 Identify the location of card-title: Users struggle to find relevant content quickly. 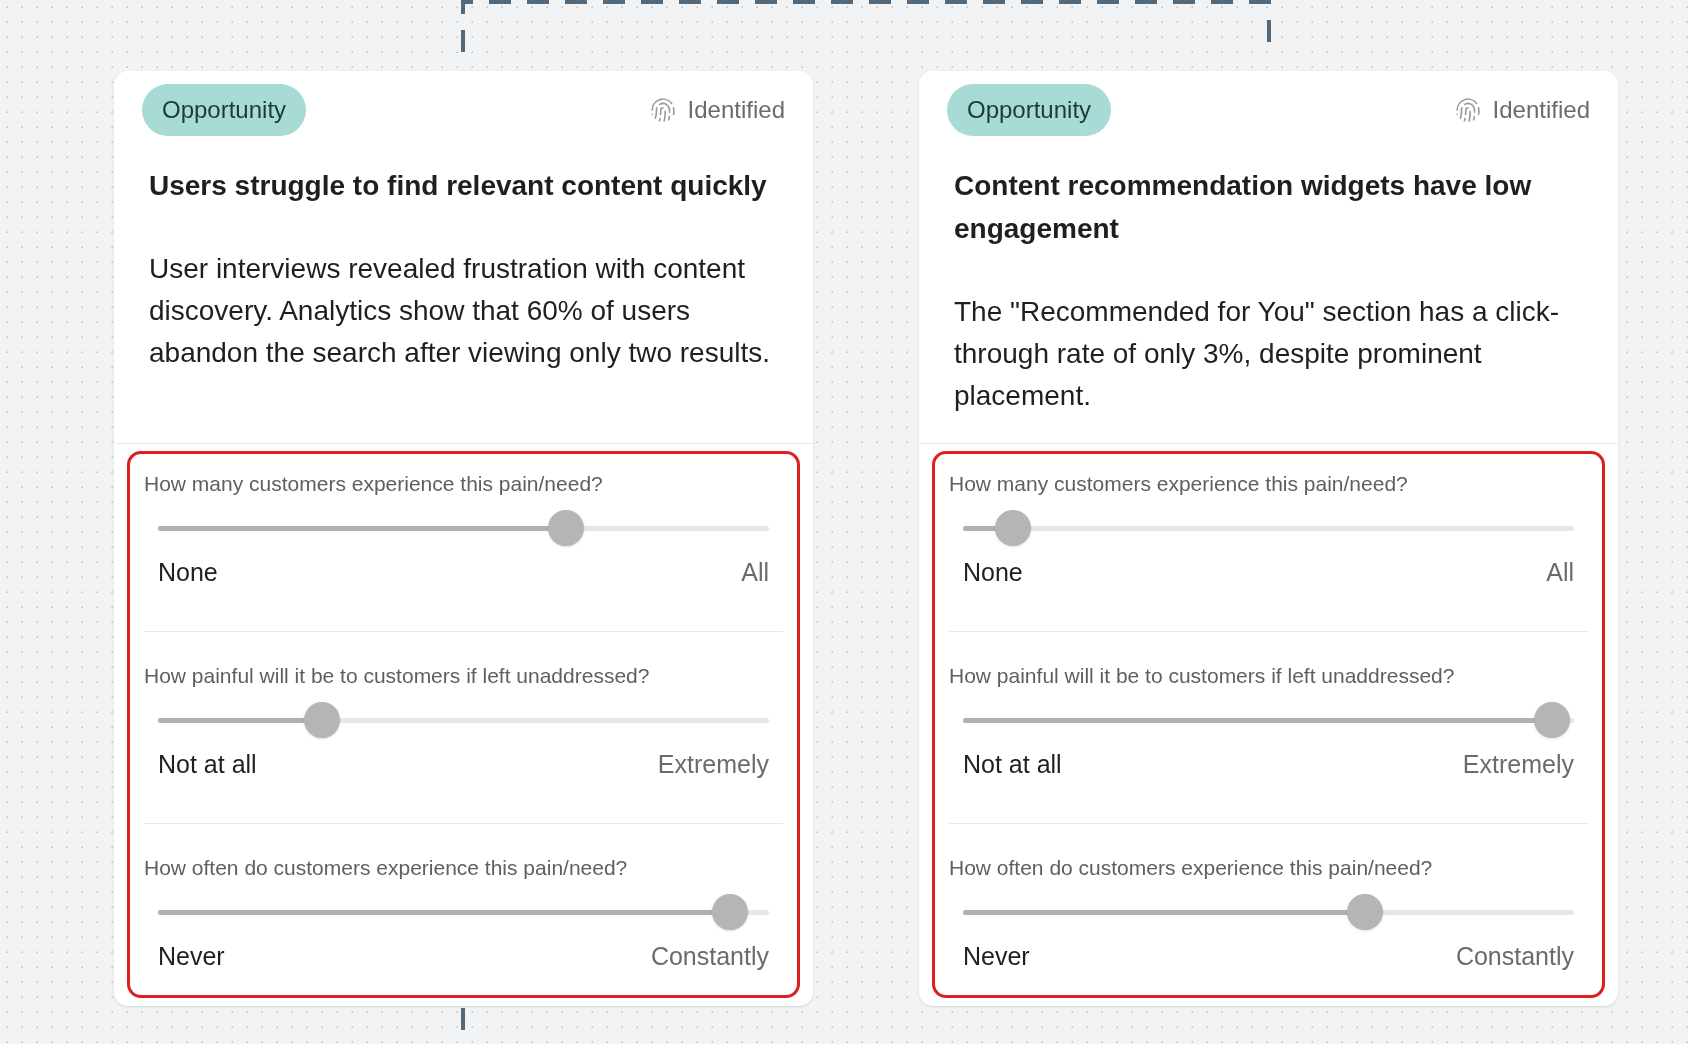
(458, 186).